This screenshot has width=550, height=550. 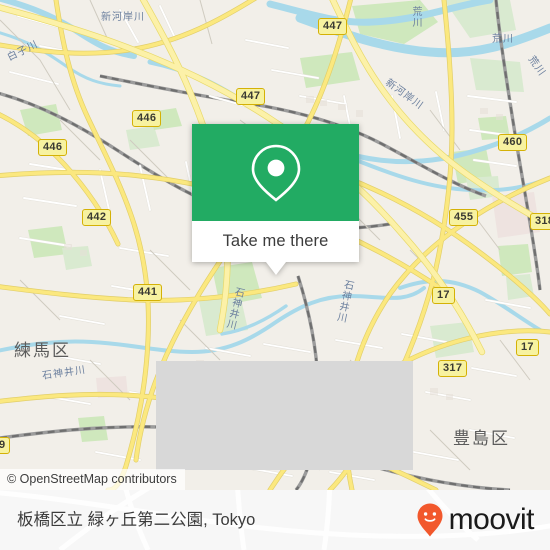 I want to click on route-shield: 455, so click(x=464, y=217).